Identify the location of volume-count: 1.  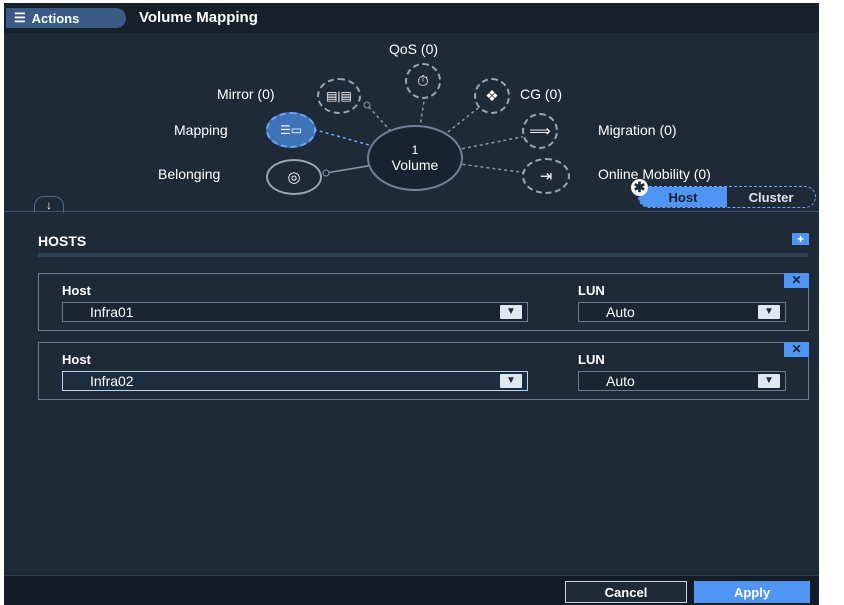
(415, 150).